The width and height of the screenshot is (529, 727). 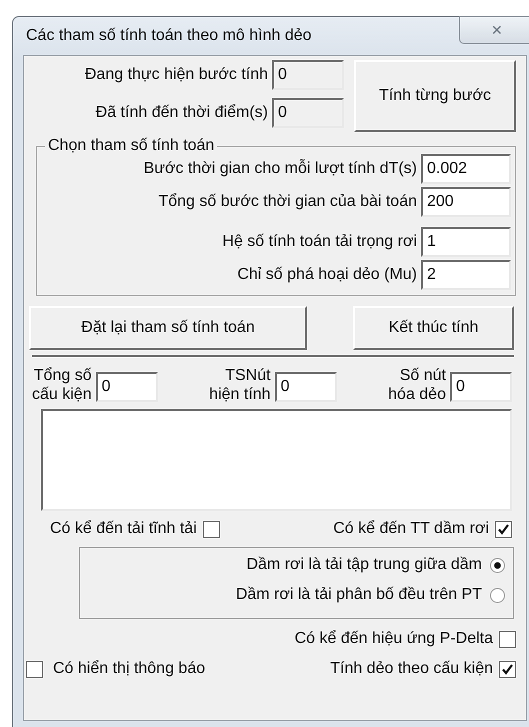 I want to click on counter-label: Tổng số cấu kiện, so click(x=62, y=385).